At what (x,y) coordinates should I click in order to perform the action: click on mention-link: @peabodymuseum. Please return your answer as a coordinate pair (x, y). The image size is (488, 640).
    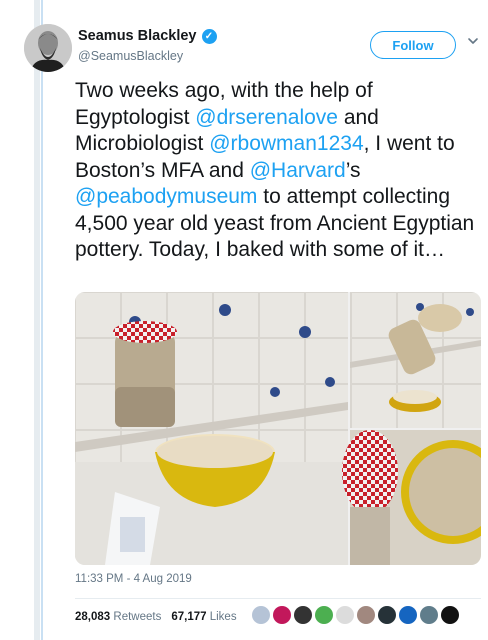
    Looking at the image, I should click on (166, 196).